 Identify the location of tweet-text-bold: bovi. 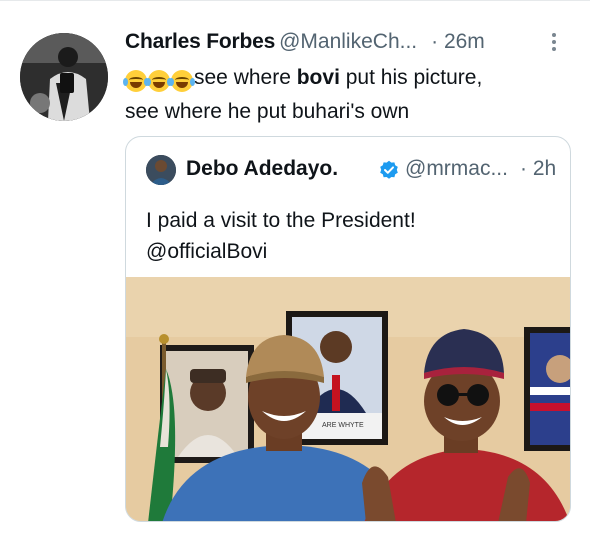
(318, 77).